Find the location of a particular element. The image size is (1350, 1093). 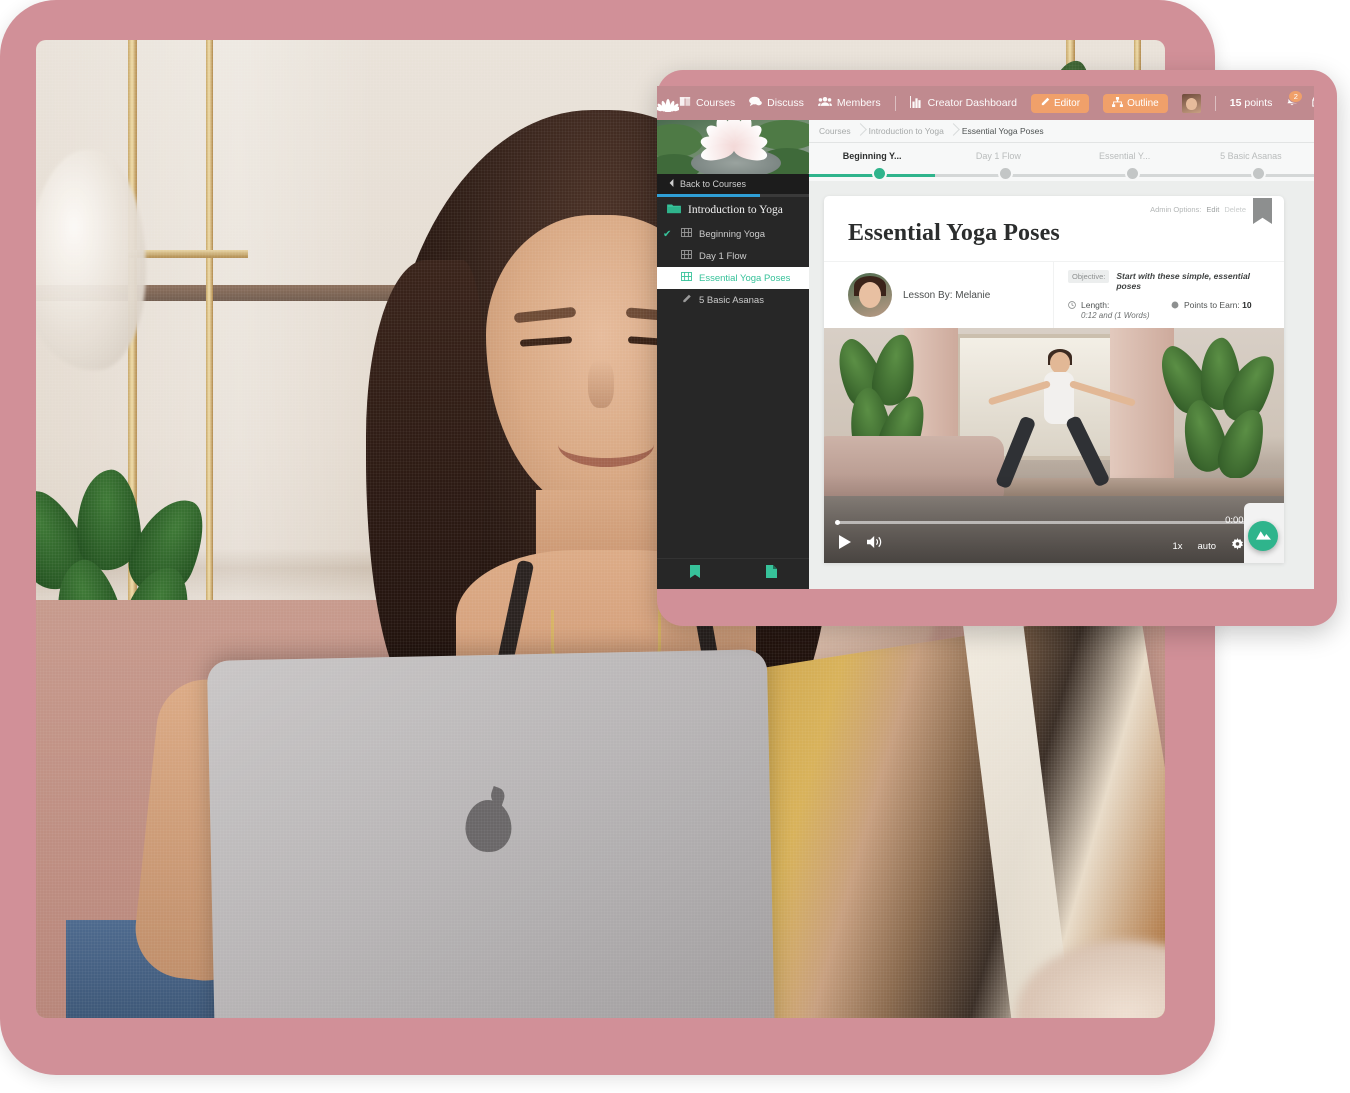

lotus-logo-icon is located at coordinates (668, 103).